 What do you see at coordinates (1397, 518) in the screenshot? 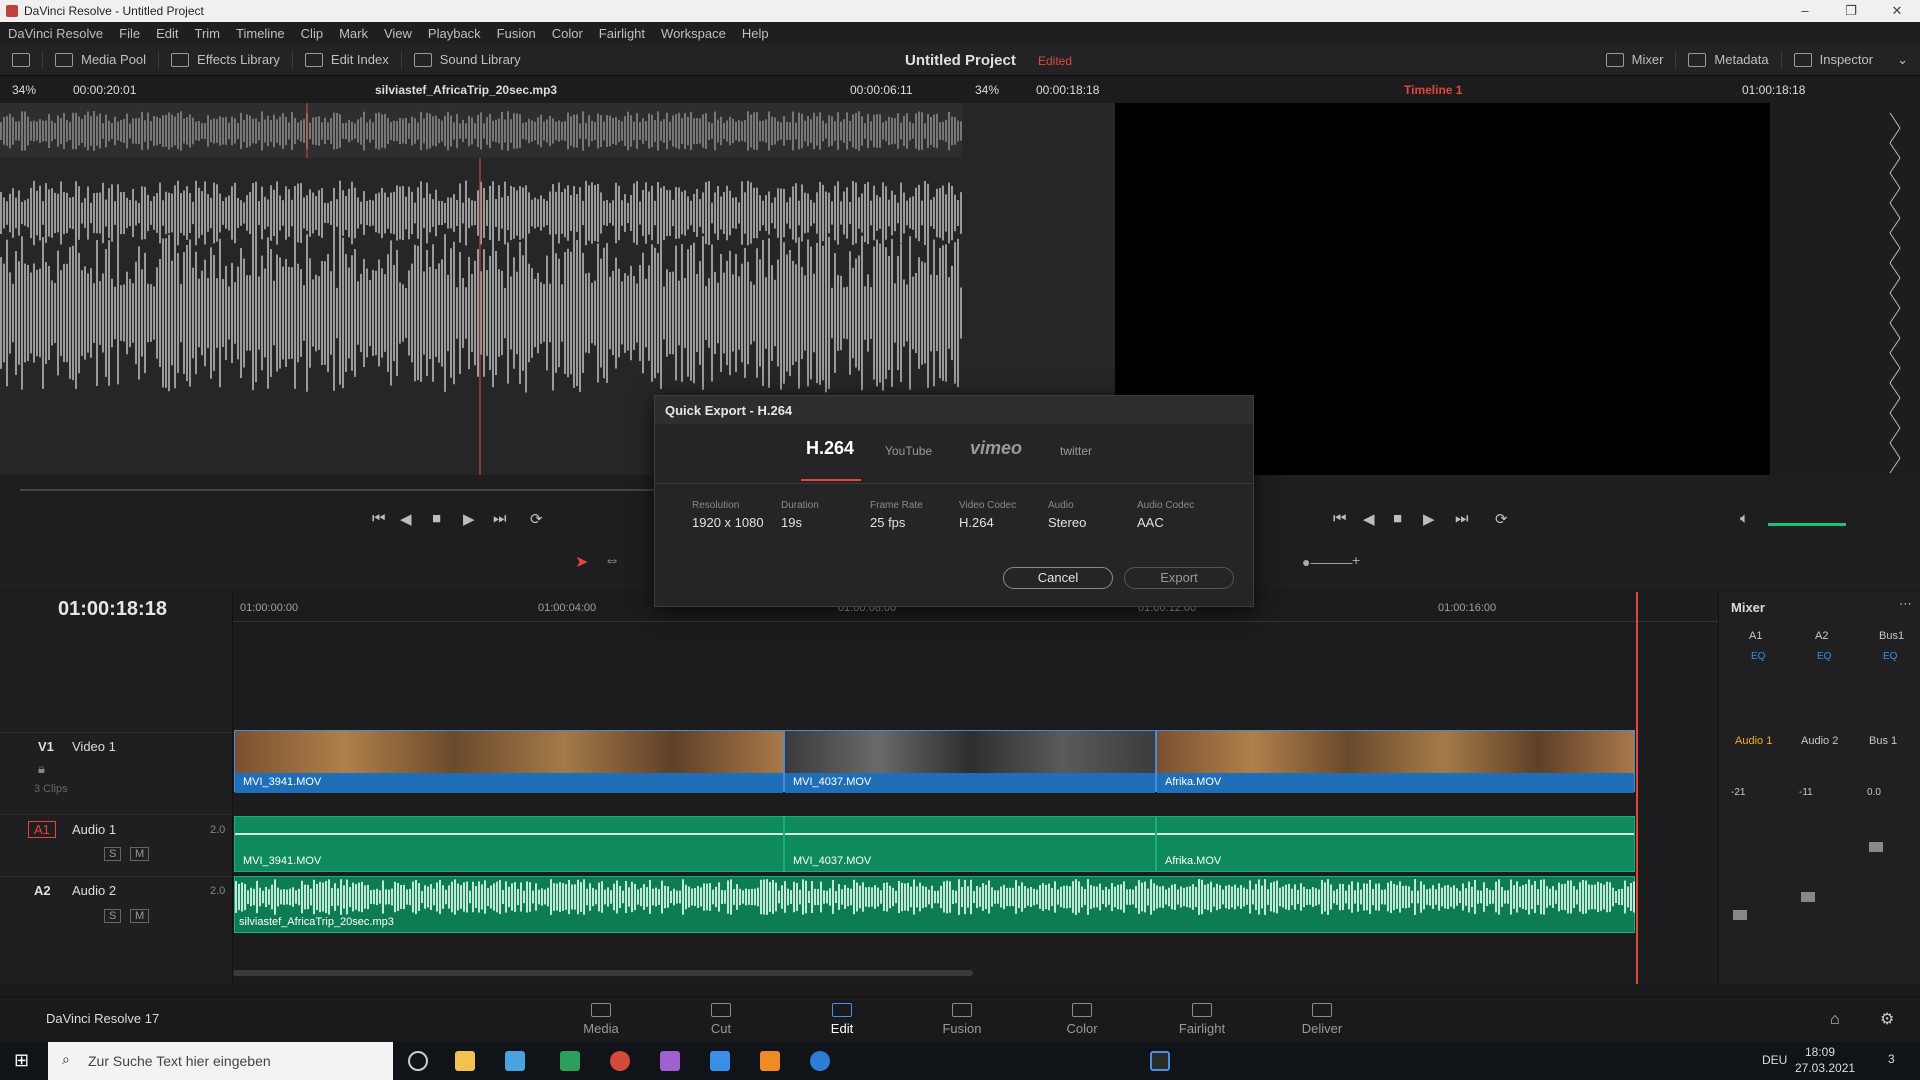
I see `program-stop-icon: ■` at bounding box center [1397, 518].